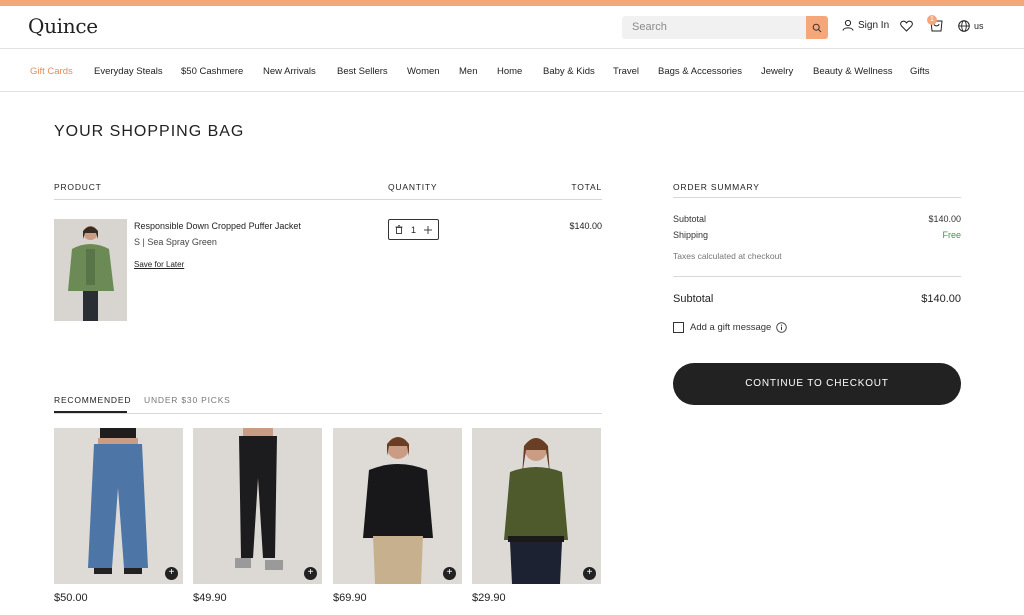  Describe the element at coordinates (817, 235) in the screenshot. I see `summary-shipping-row: Shipping Free` at that location.